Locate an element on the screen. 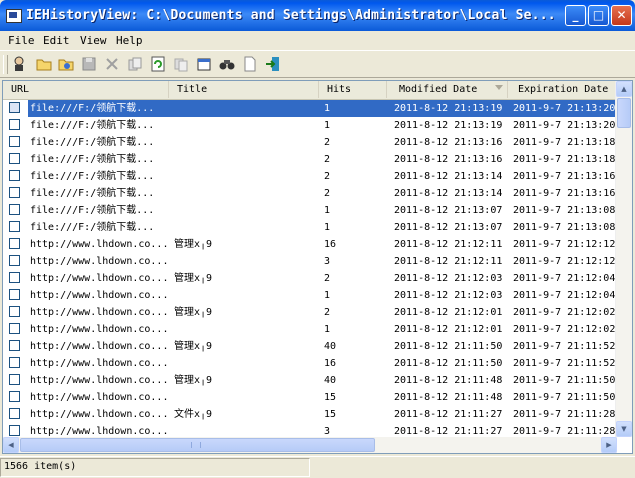 Image resolution: width=635 pixels, height=478 pixels. menu-help: Help is located at coordinates (129, 40).